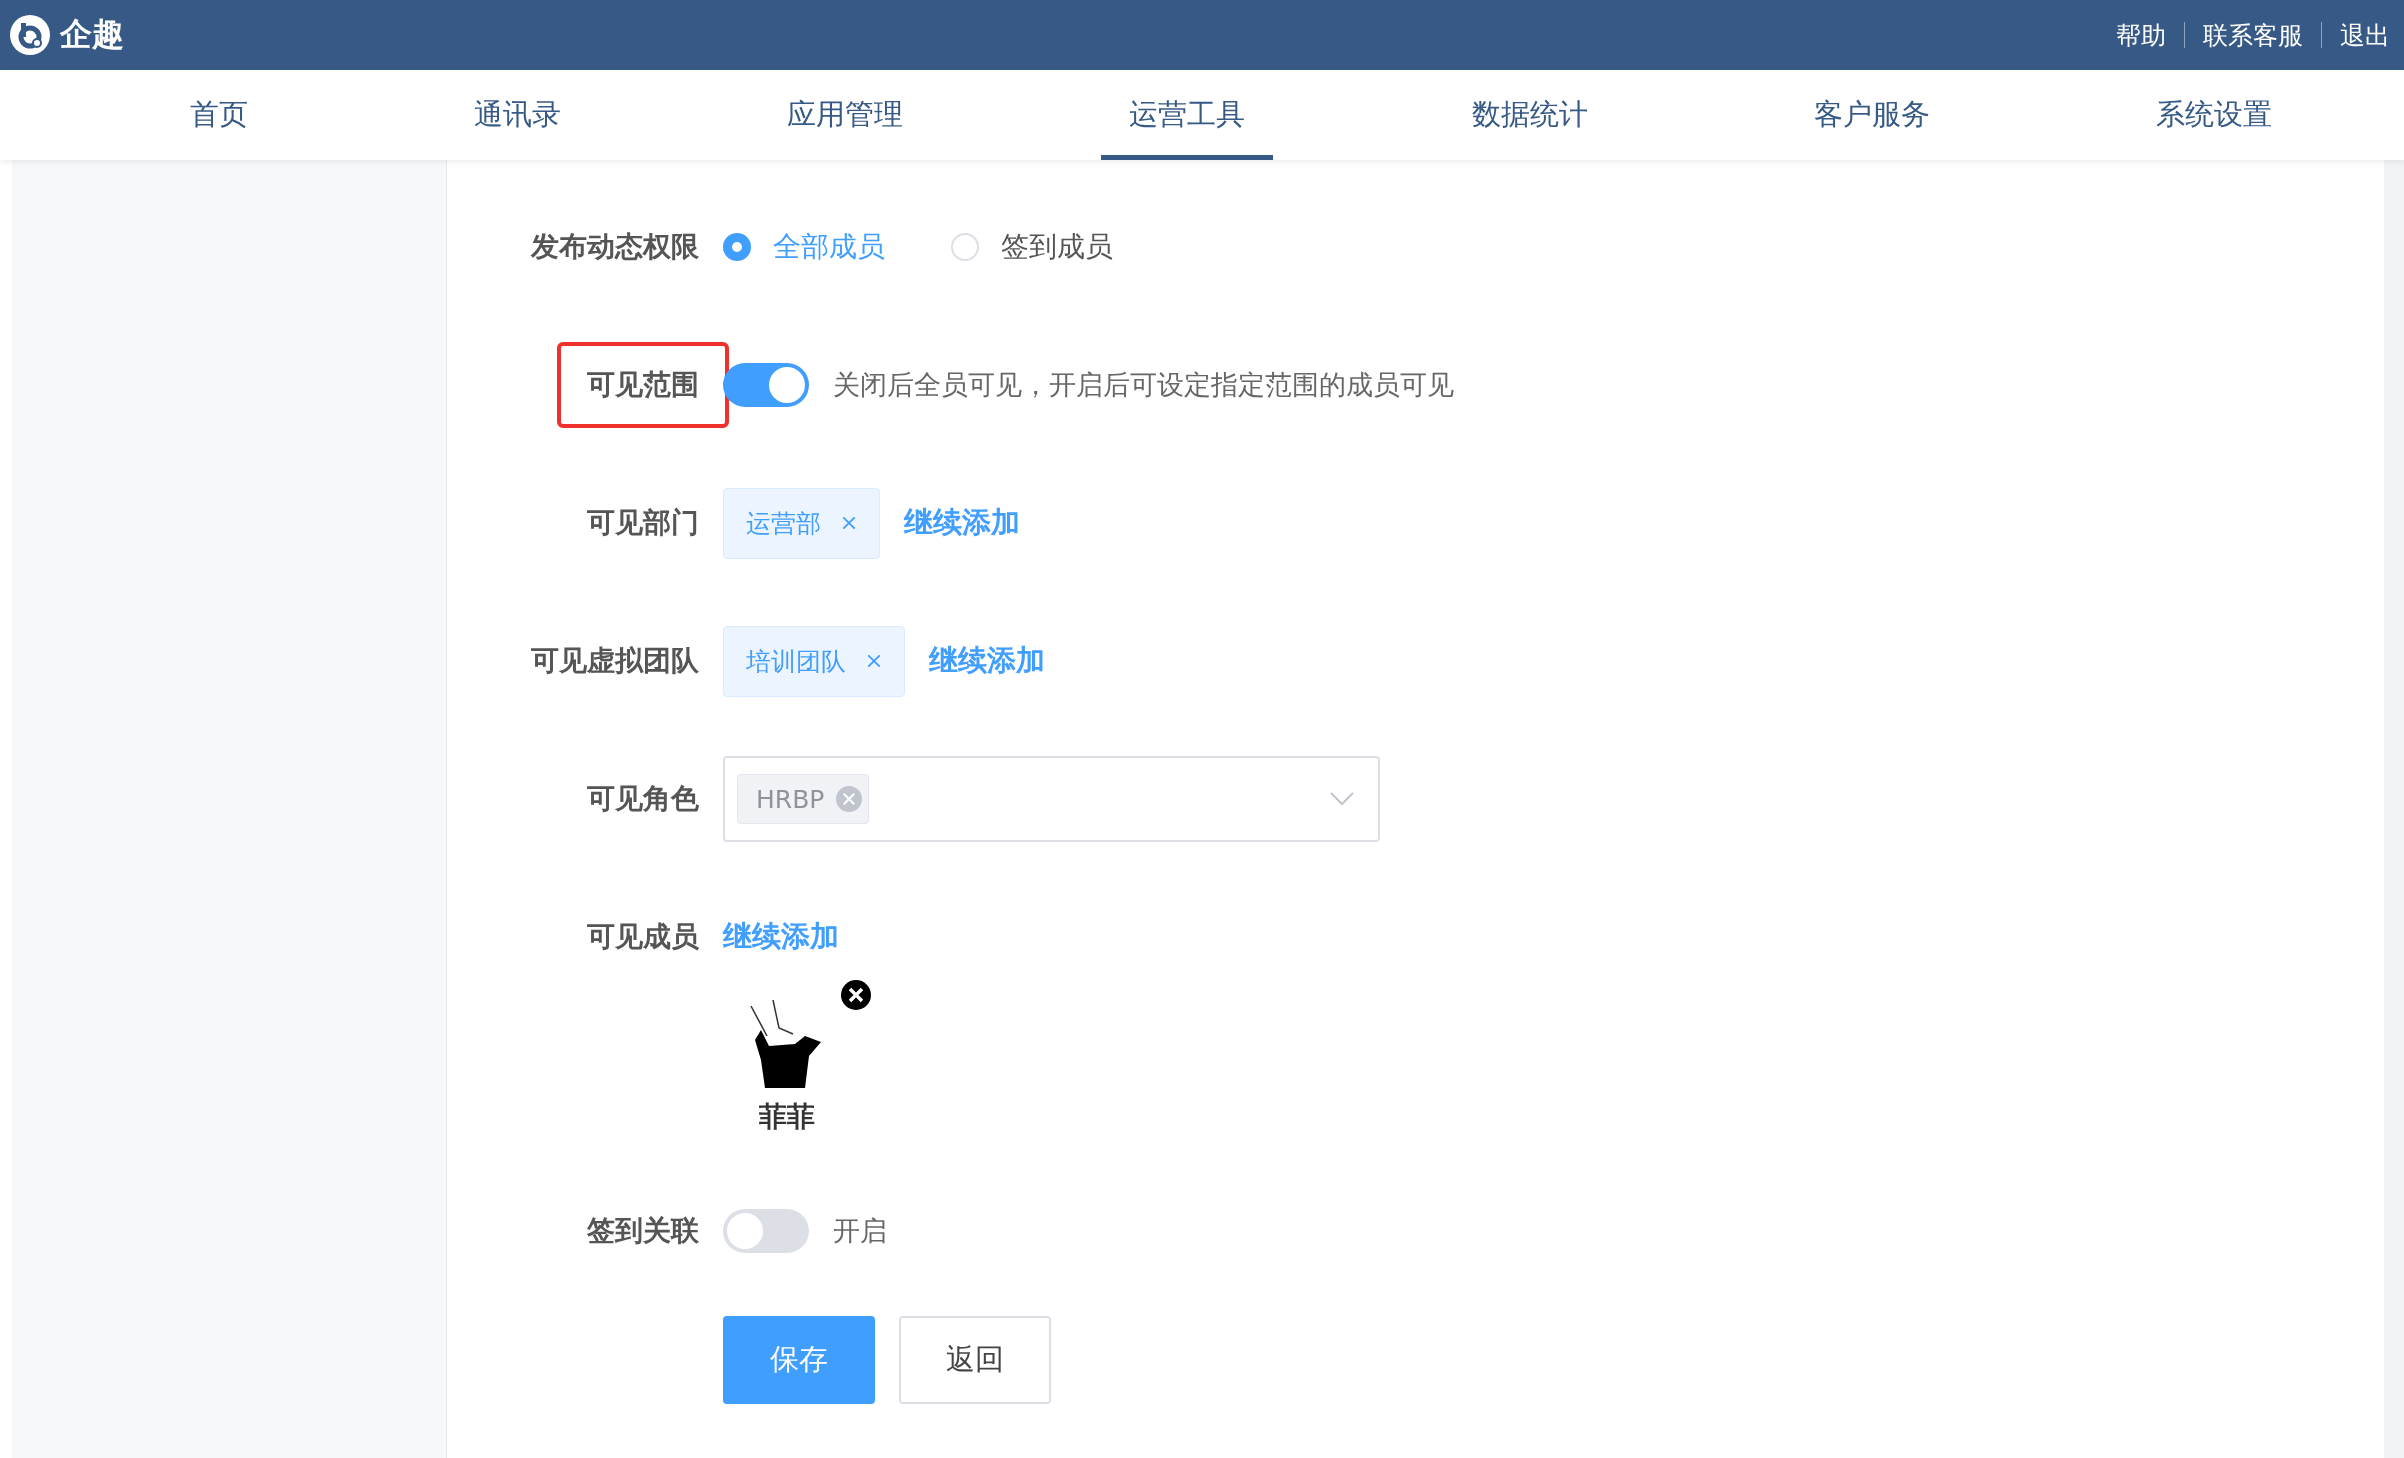 The width and height of the screenshot is (2404, 1458). I want to click on logo-icon, so click(30, 35).